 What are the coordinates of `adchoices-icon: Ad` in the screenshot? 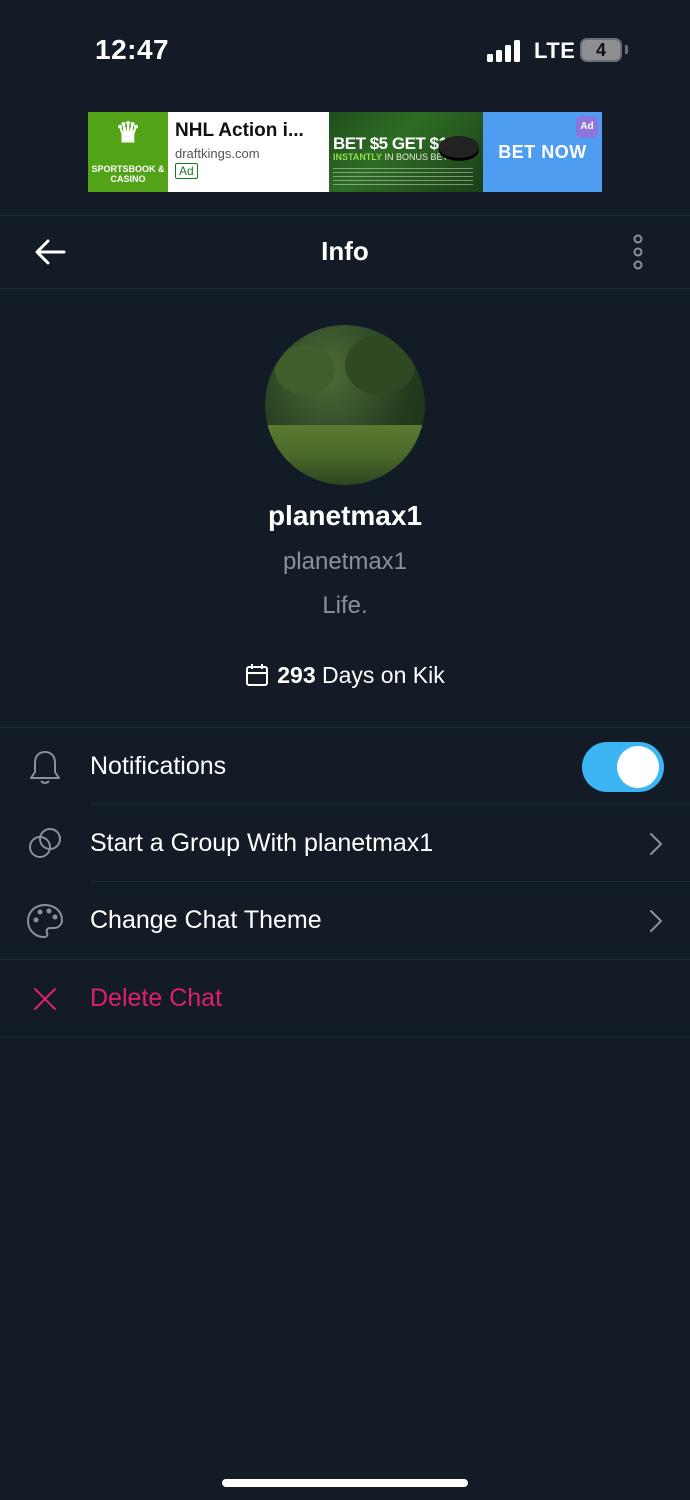 It's located at (587, 127).